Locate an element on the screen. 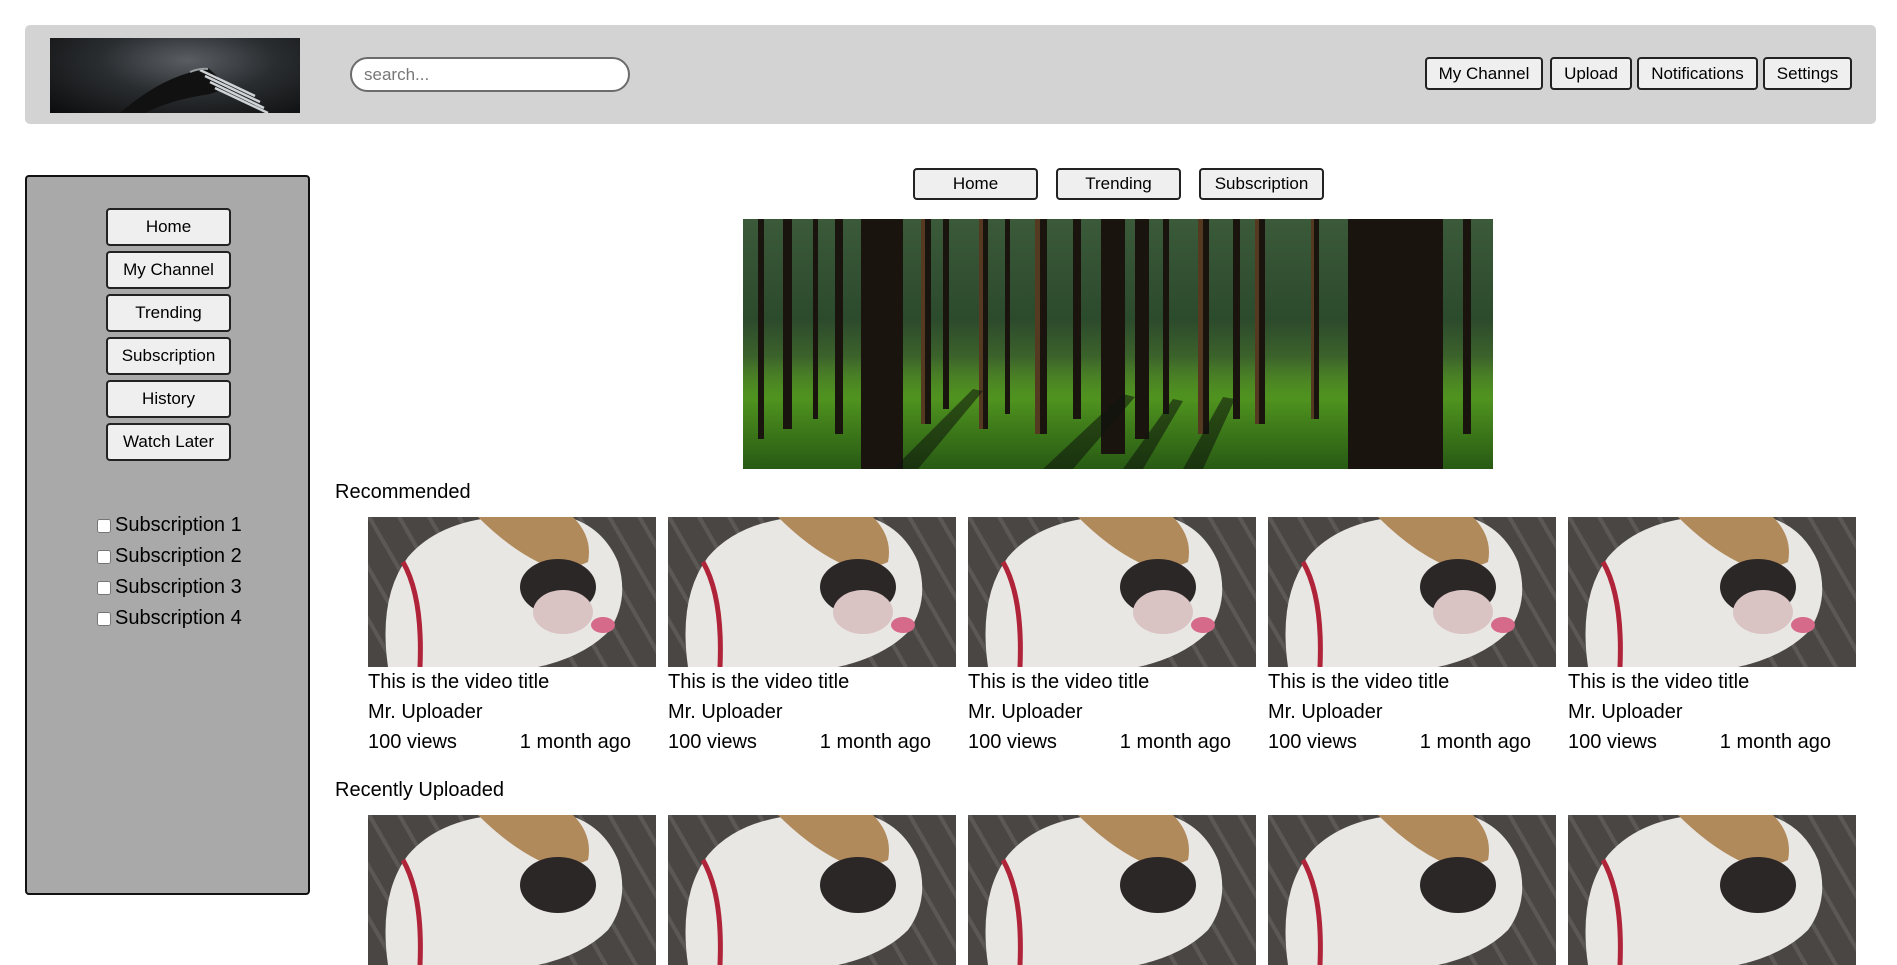 The image size is (1897, 965). sidebar-item-trending: Trending is located at coordinates (168, 313).